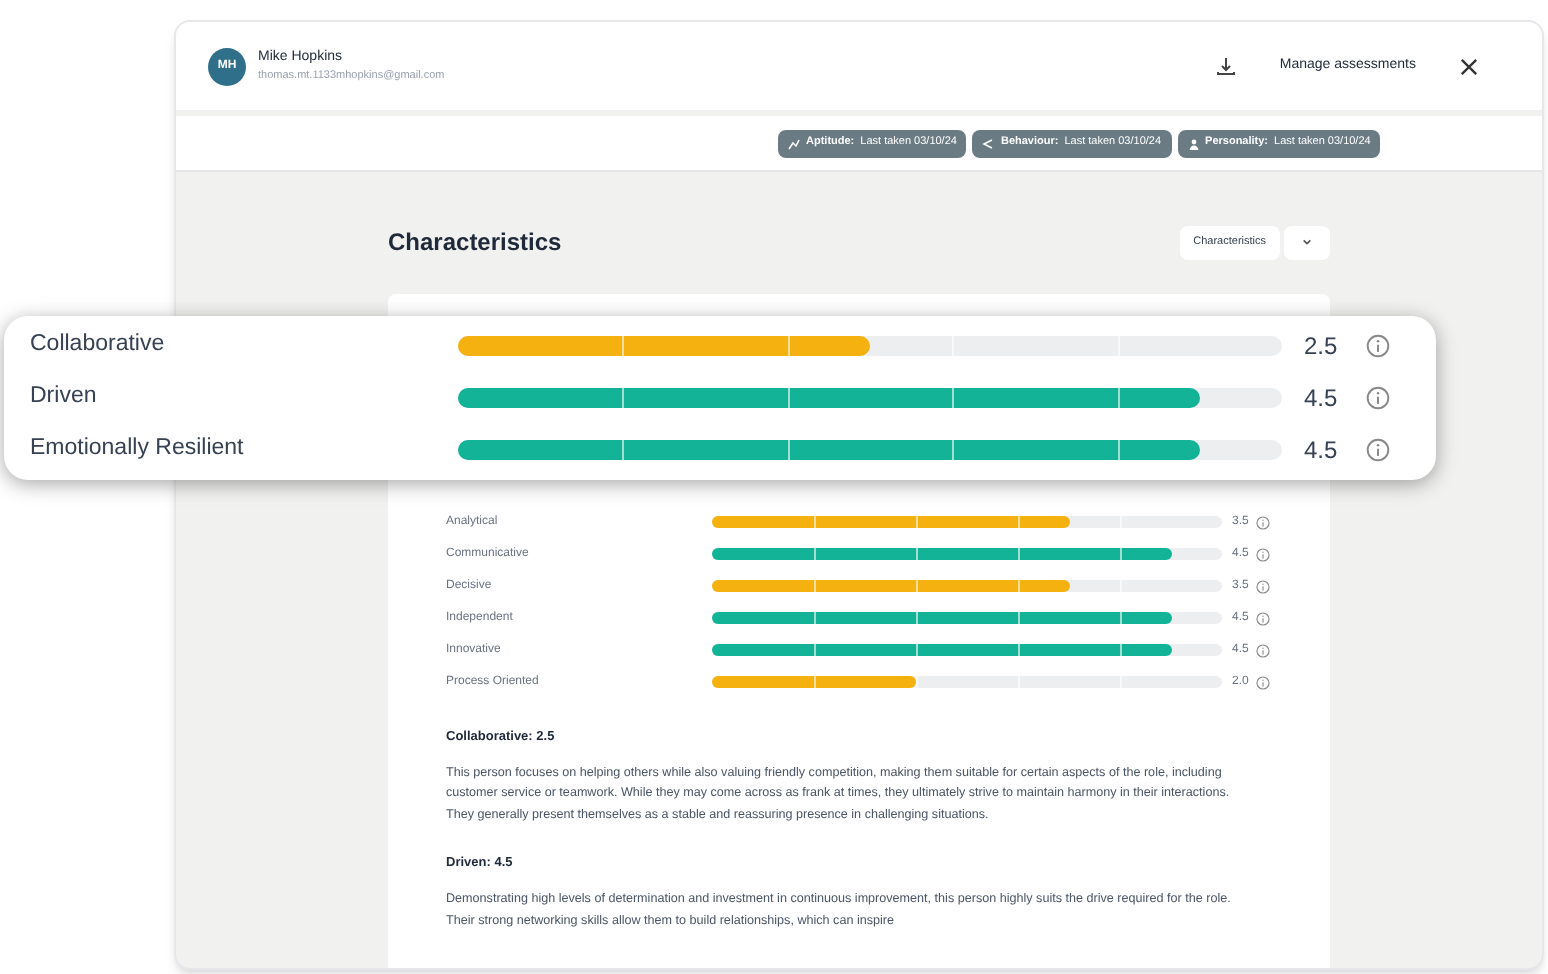  What do you see at coordinates (794, 143) in the screenshot?
I see `chart-icon` at bounding box center [794, 143].